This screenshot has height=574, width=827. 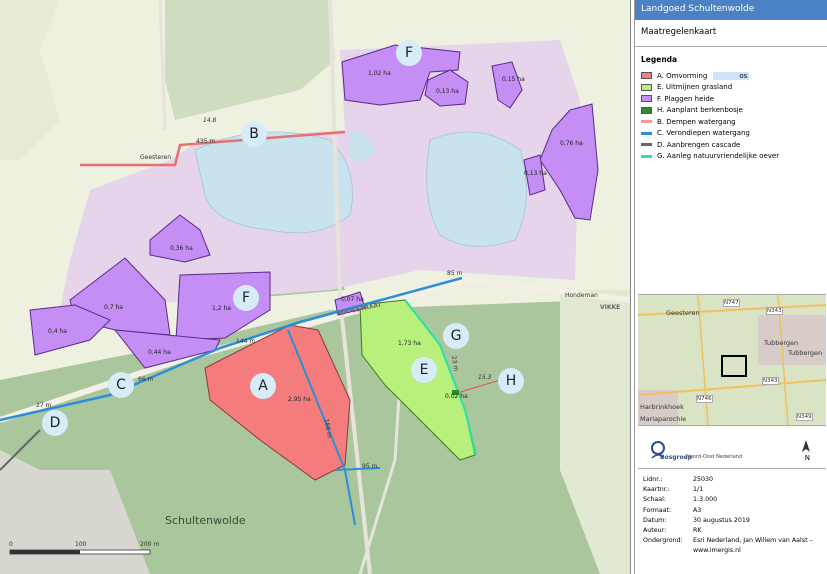 I want to click on lake-east, so click(x=476, y=189).